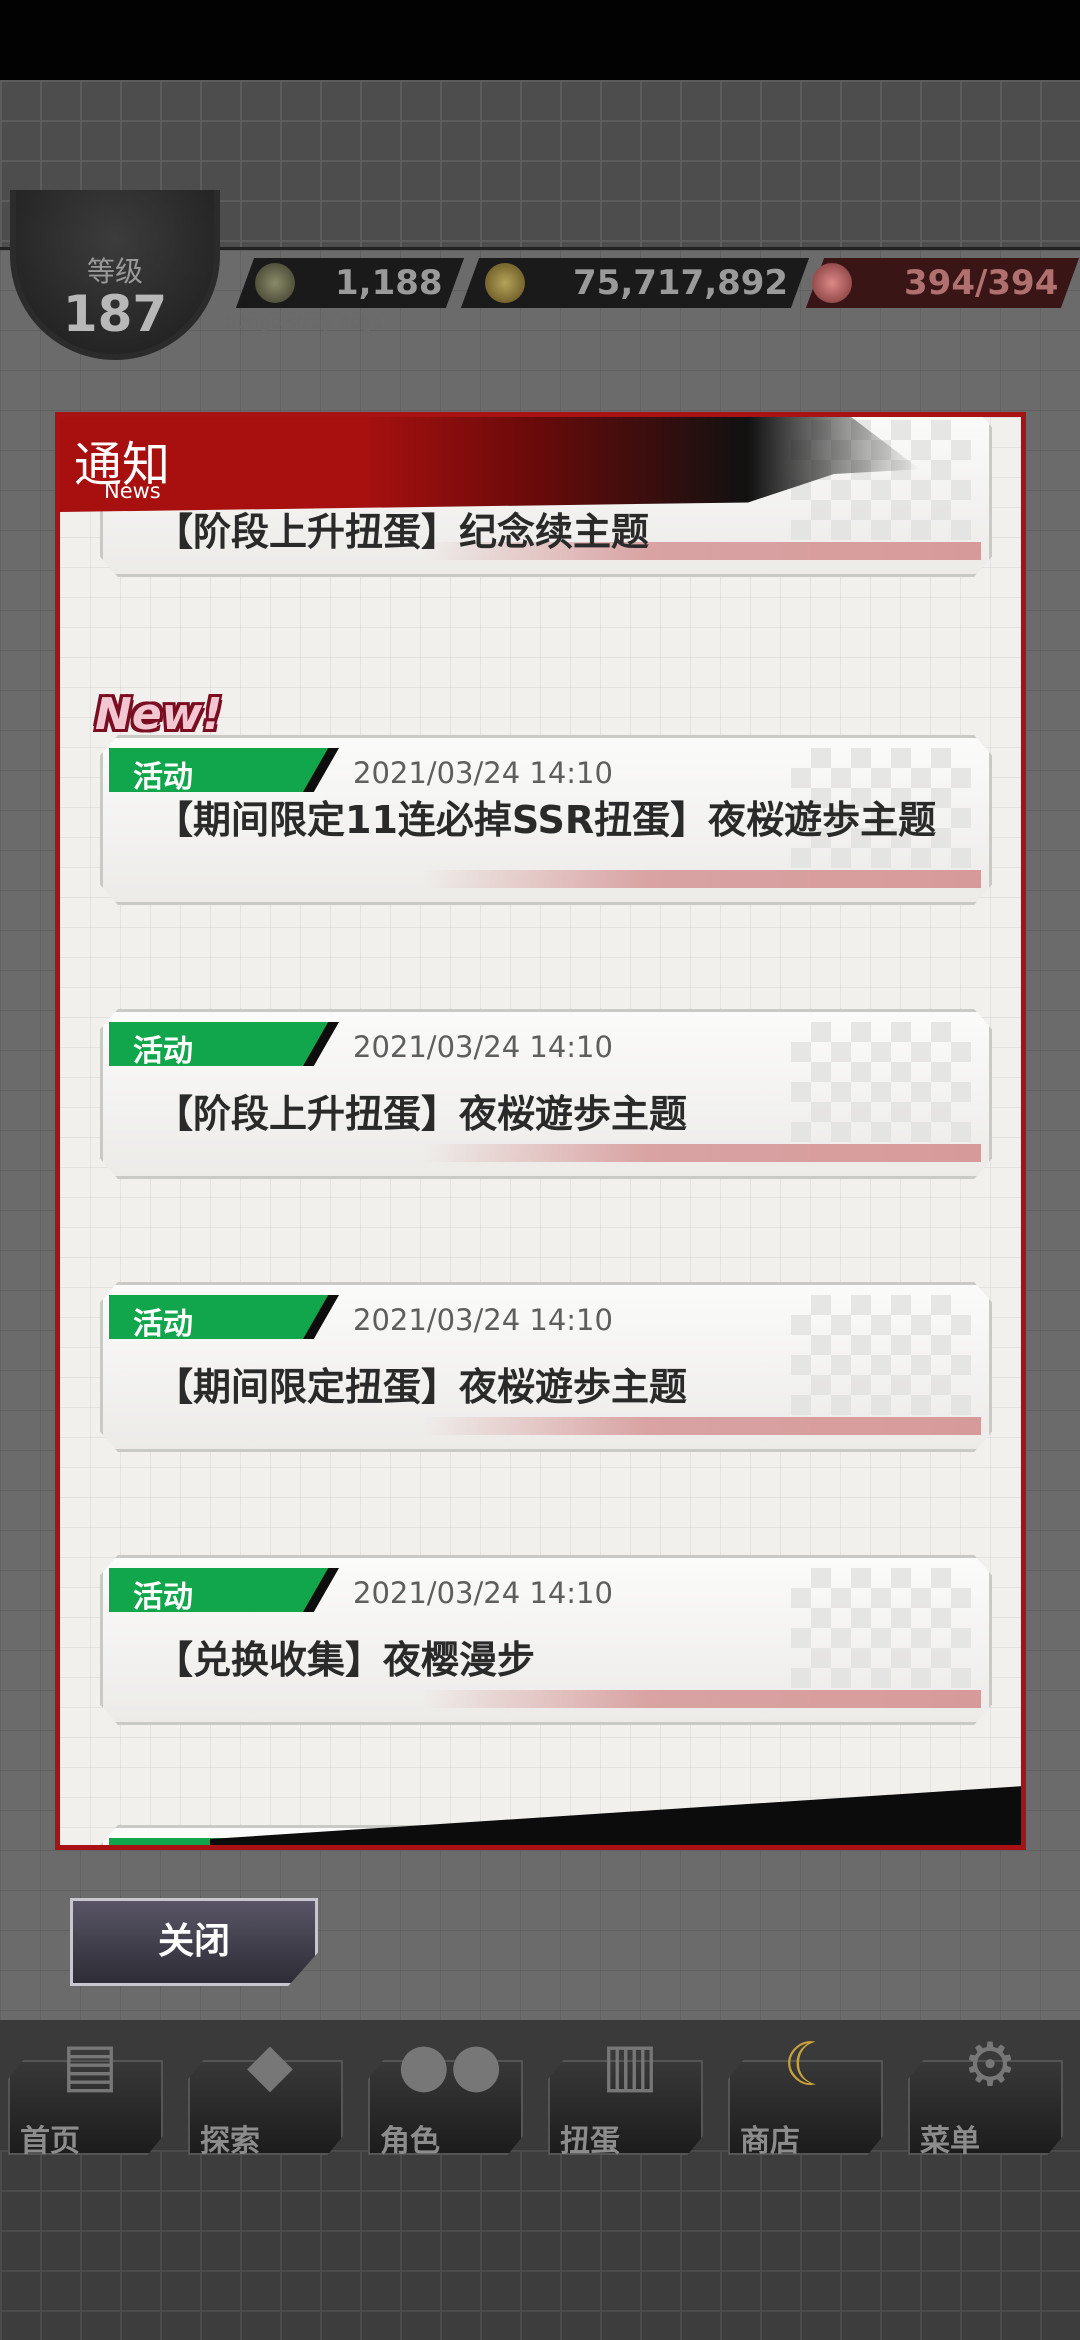  I want to click on menu-gear-icon: ⚙, so click(990, 2065).